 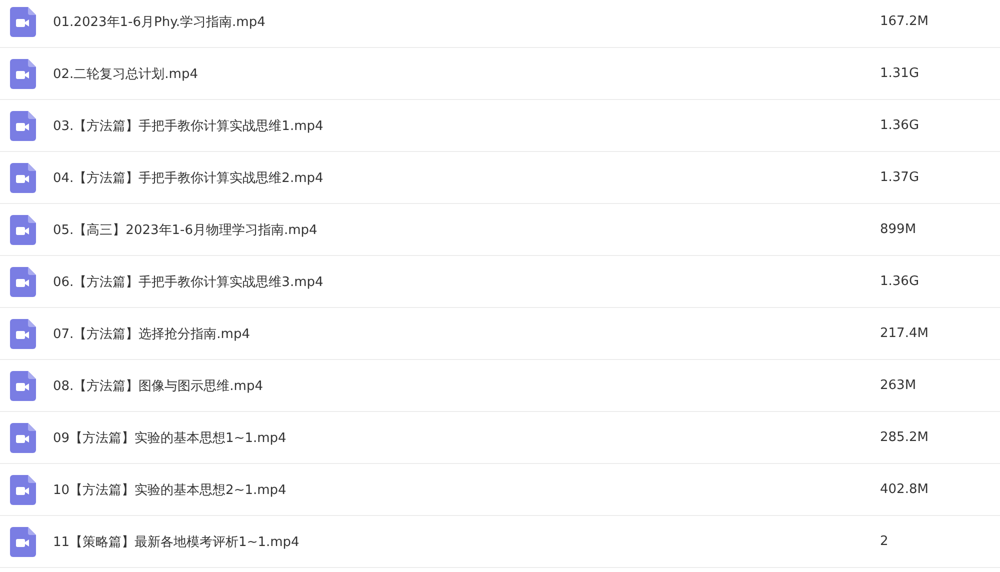 I want to click on file-name: 02.二轮复习总计划.mp4, so click(x=466, y=73).